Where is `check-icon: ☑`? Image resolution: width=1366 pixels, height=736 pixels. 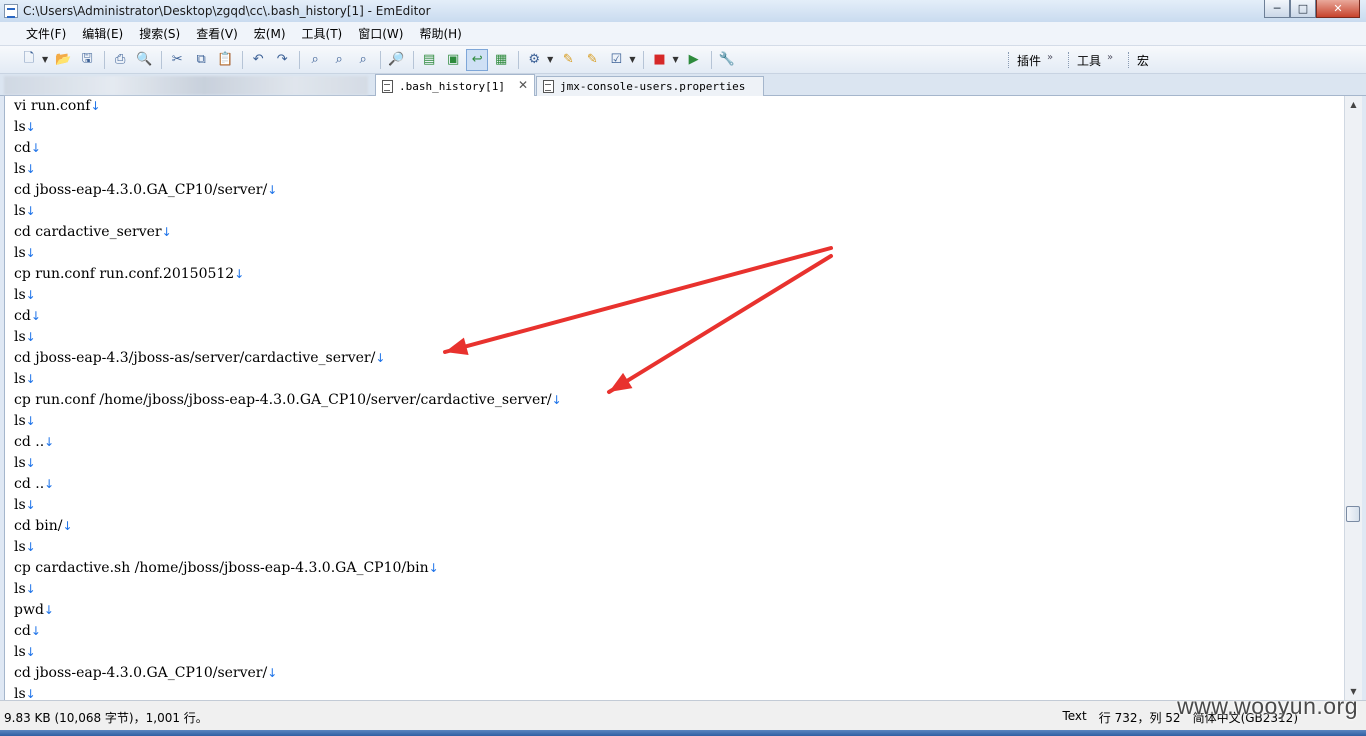
check-icon: ☑ is located at coordinates (616, 60).